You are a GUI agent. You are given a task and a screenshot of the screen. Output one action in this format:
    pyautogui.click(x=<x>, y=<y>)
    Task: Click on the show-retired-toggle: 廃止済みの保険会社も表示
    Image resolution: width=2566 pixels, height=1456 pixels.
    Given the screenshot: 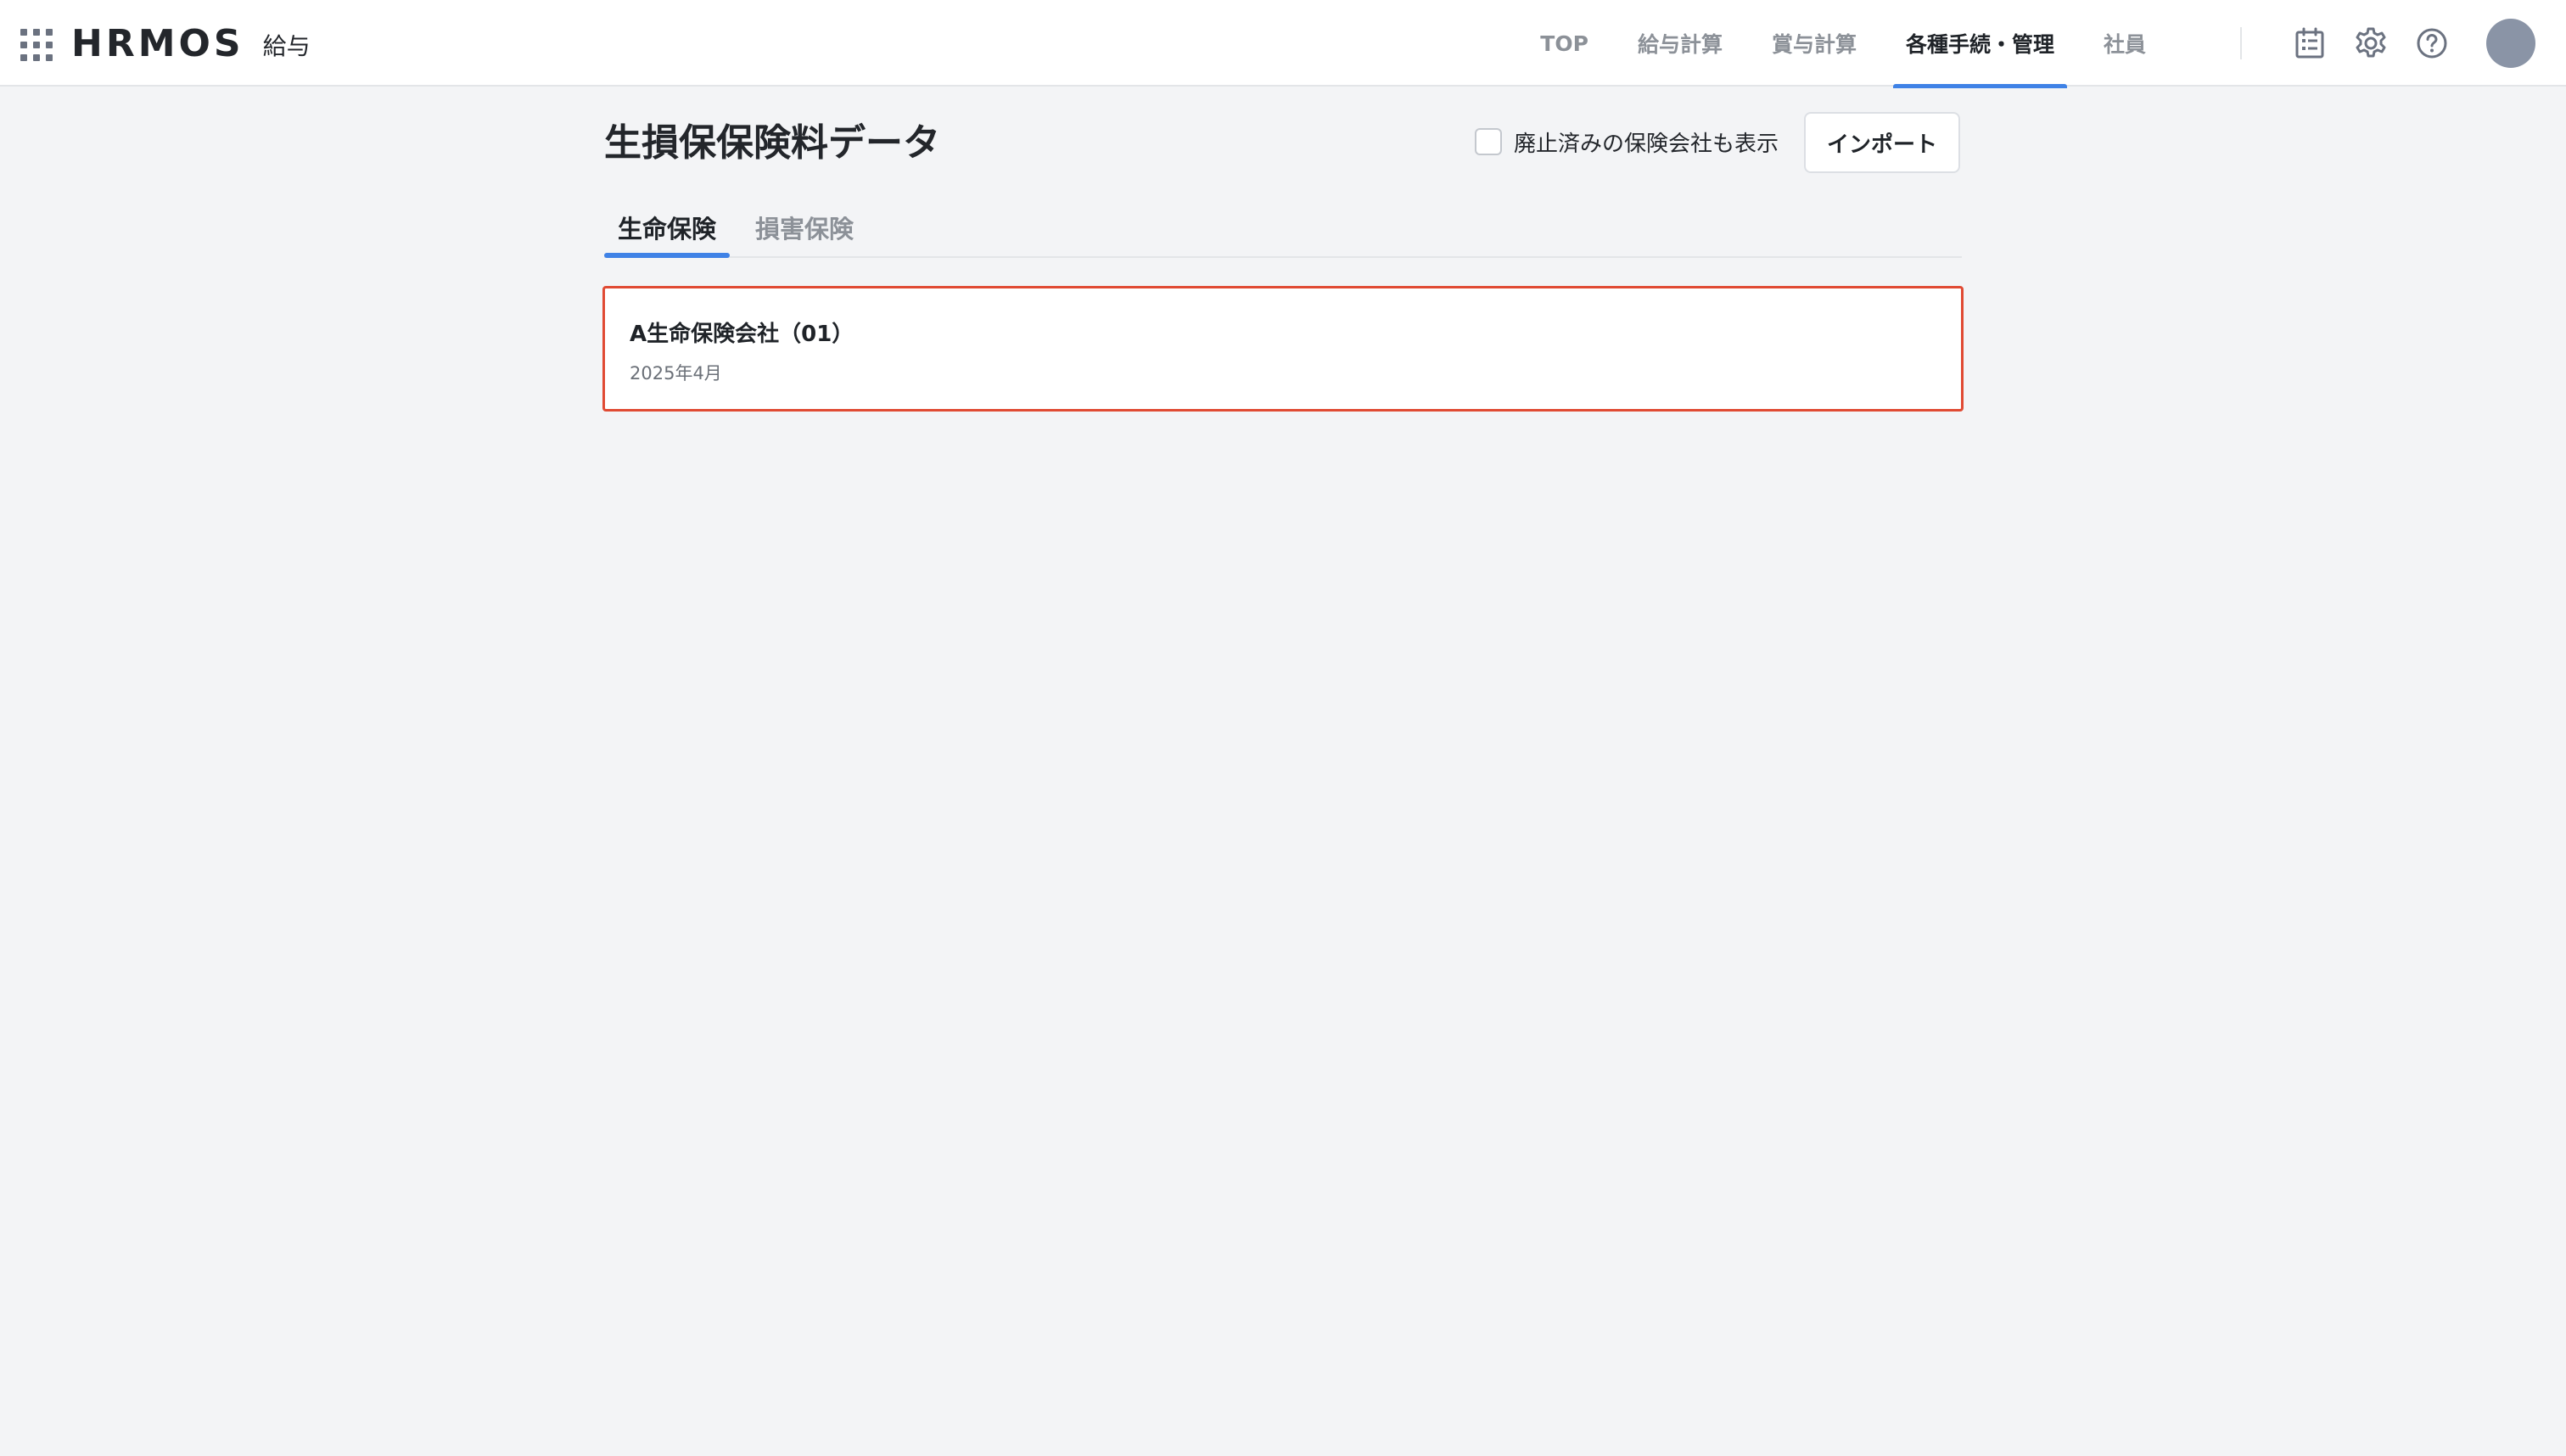 What is the action you would take?
    pyautogui.click(x=1627, y=142)
    